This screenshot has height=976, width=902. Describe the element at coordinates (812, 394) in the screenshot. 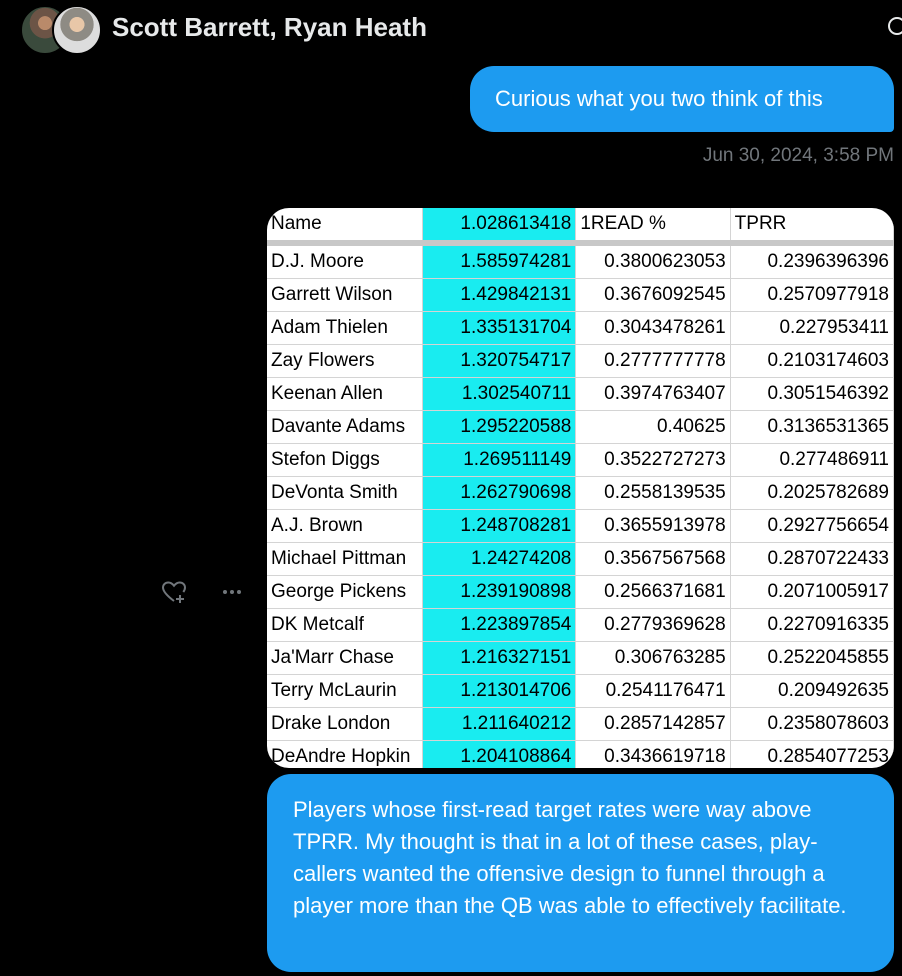

I see `table-cell: 0.3051546392` at that location.